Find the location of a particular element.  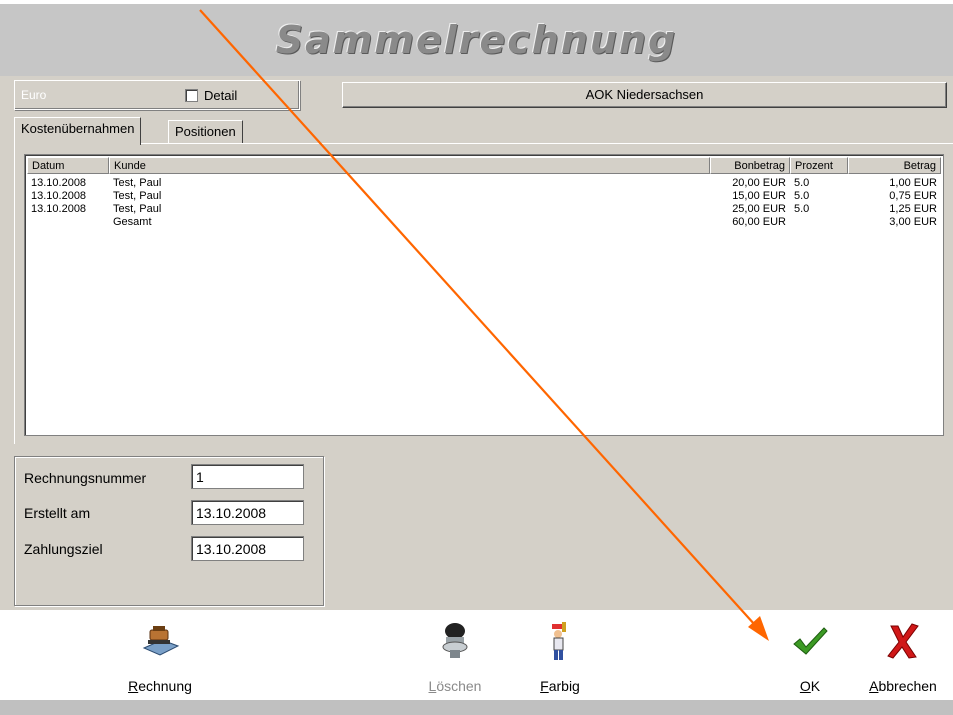

column-header-bonbetrag: Bonbetrag is located at coordinates (750, 165).